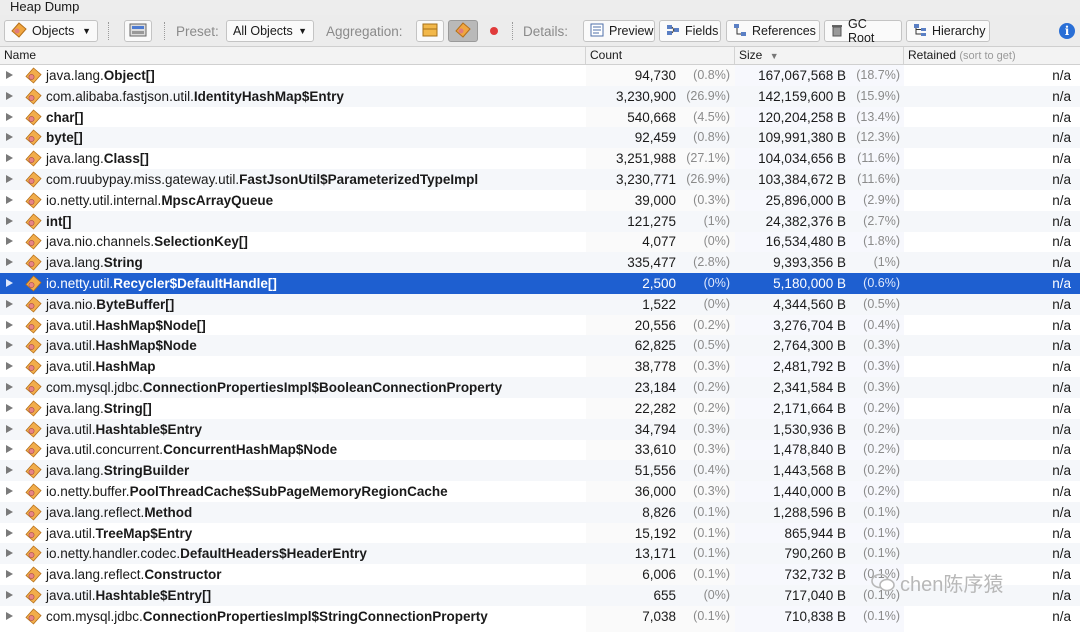 This screenshot has height=632, width=1080. What do you see at coordinates (270, 31) in the screenshot?
I see `preset-select: All Objects ▼` at bounding box center [270, 31].